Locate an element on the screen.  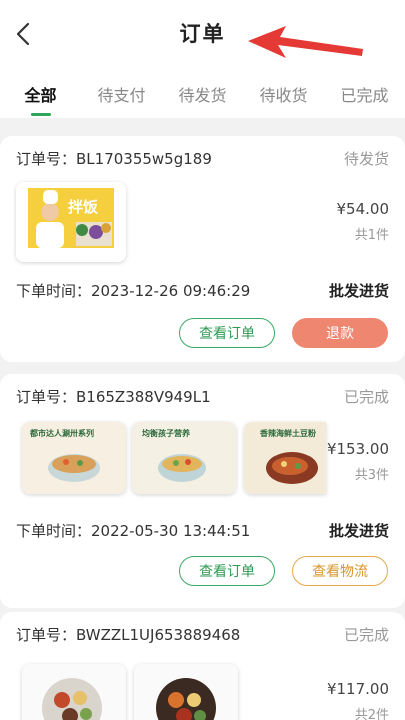
item-count: 共2件 is located at coordinates (371, 714).